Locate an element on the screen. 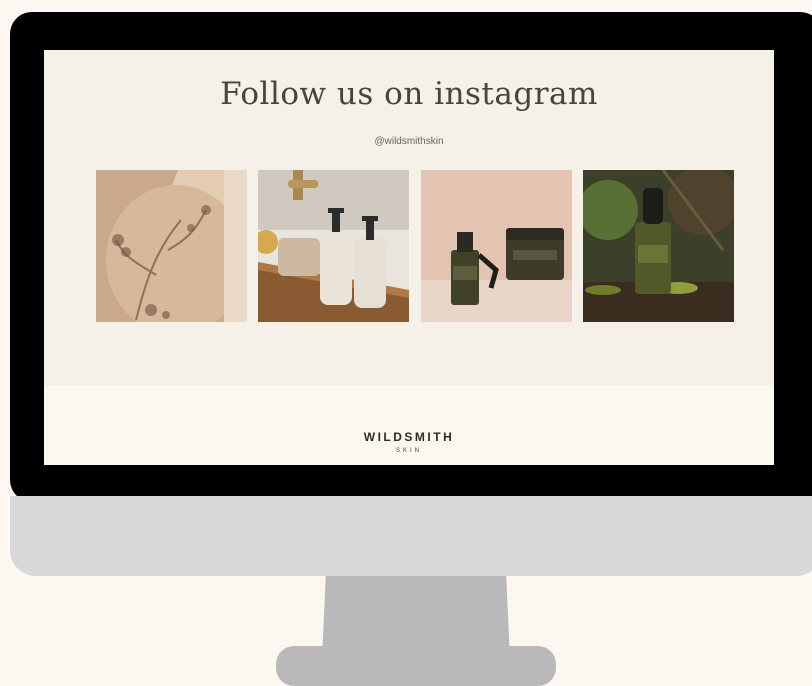  botanical-shadow-back-photo-icon is located at coordinates (171, 246).